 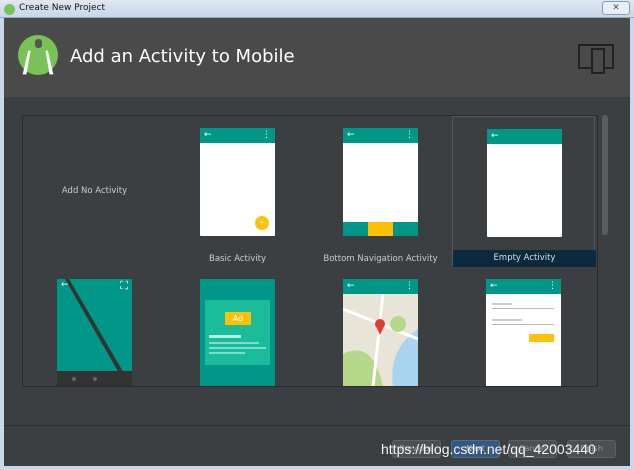 I want to click on android-studio-logo-icon, so click(x=38, y=55).